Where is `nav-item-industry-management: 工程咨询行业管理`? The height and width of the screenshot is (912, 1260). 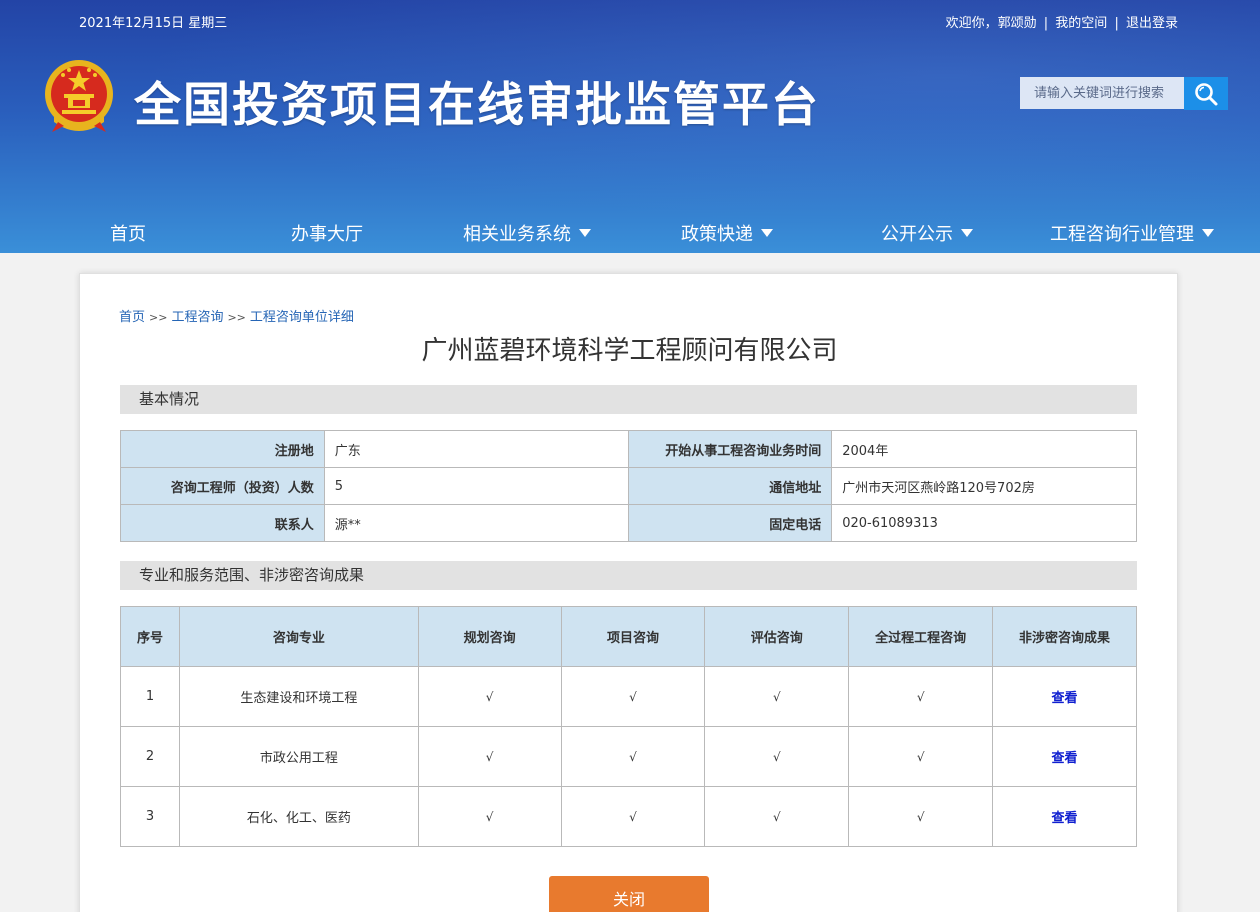
nav-item-industry-management: 工程咨询行业管理 is located at coordinates (1132, 233).